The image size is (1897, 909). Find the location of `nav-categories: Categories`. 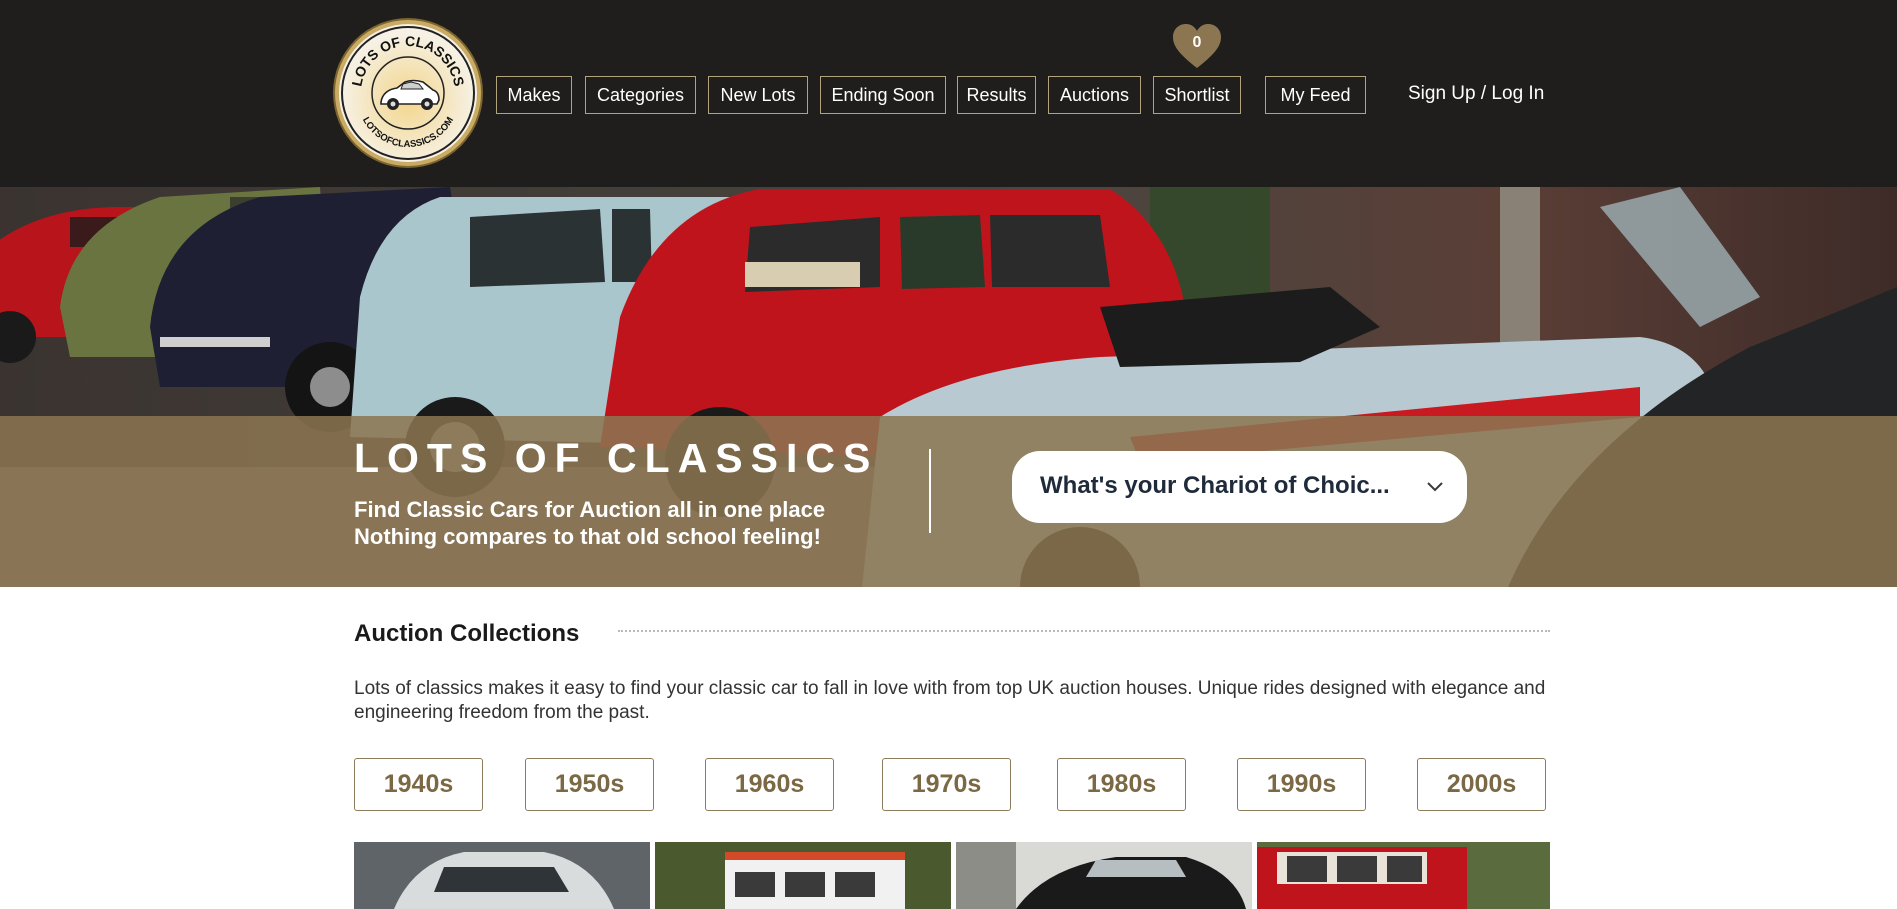

nav-categories: Categories is located at coordinates (640, 95).